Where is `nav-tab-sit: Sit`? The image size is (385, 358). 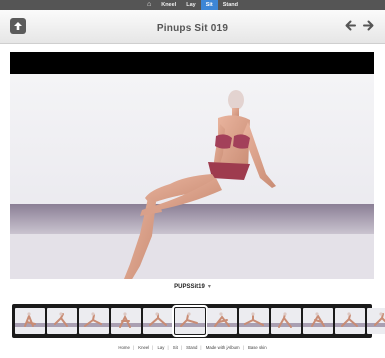 nav-tab-sit: Sit is located at coordinates (209, 5).